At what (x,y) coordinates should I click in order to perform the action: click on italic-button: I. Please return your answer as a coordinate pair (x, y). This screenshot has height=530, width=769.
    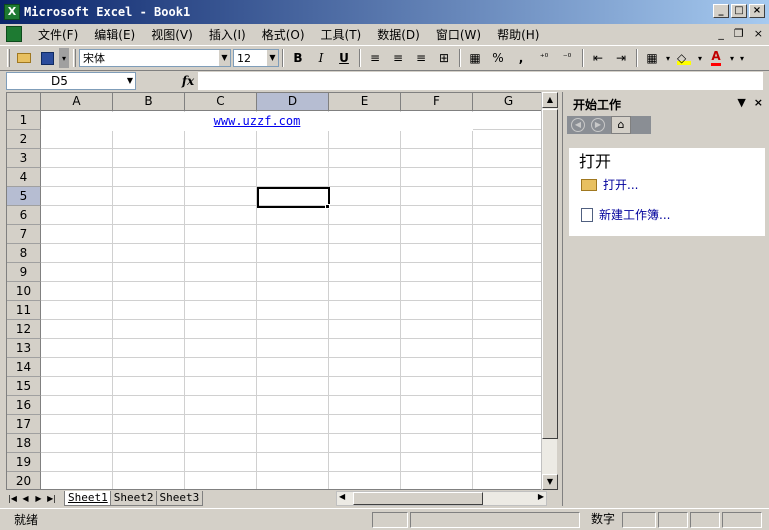
    Looking at the image, I should click on (321, 58).